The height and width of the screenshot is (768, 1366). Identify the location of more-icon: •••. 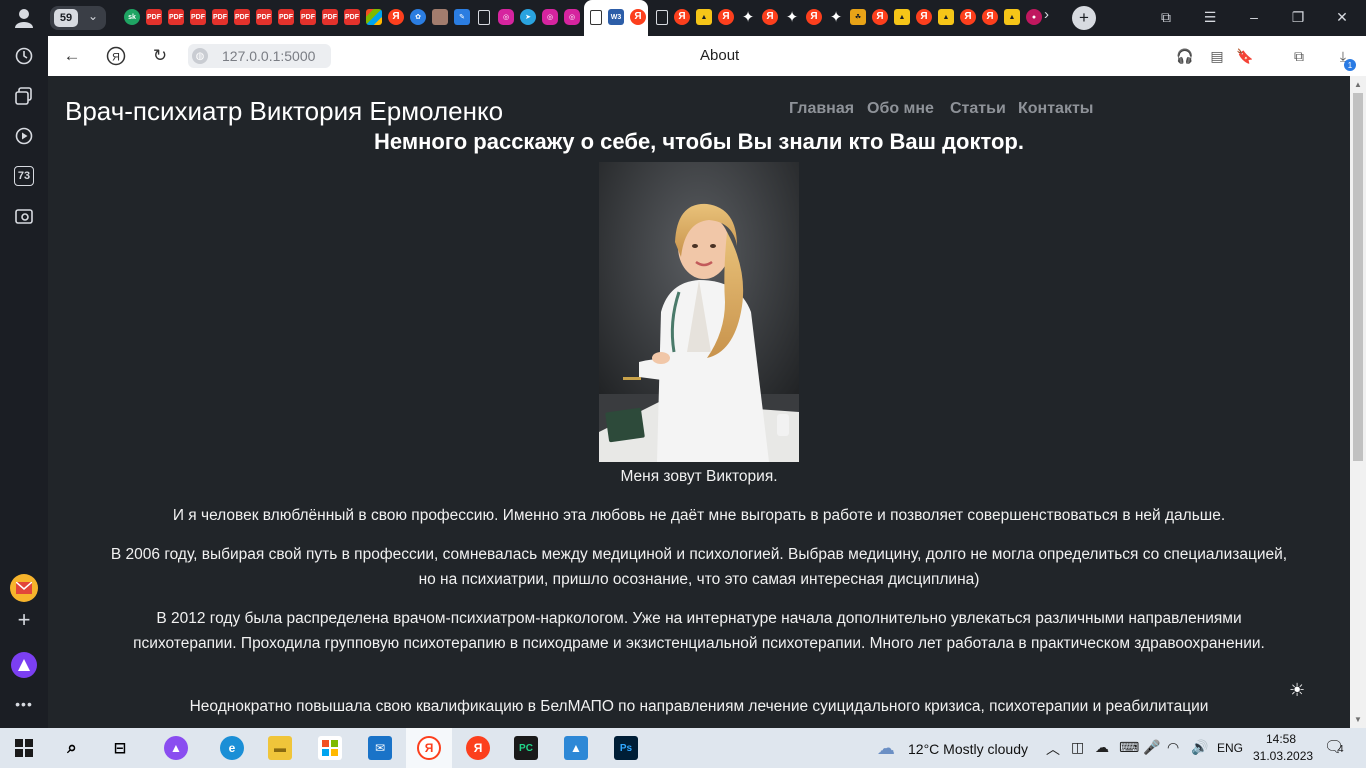
(24, 704).